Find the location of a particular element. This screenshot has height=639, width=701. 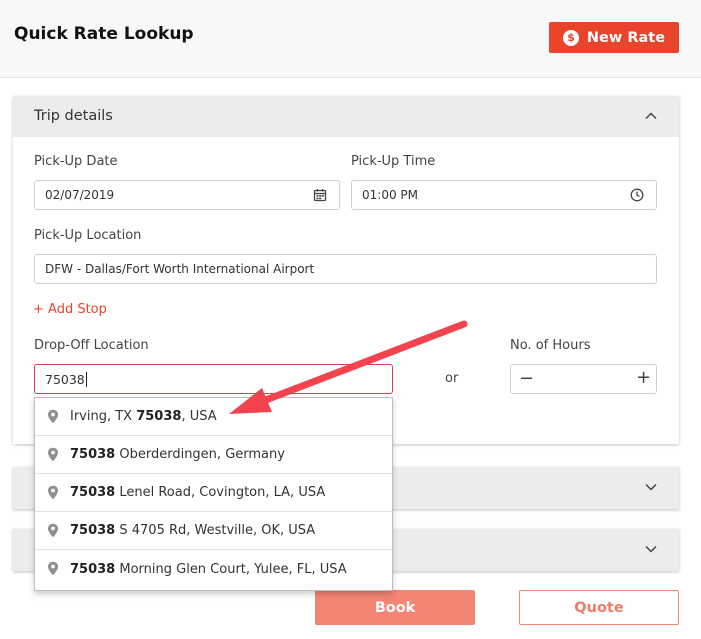

header-bar: Quick Rate Lookup $ New Rate is located at coordinates (350, 39).